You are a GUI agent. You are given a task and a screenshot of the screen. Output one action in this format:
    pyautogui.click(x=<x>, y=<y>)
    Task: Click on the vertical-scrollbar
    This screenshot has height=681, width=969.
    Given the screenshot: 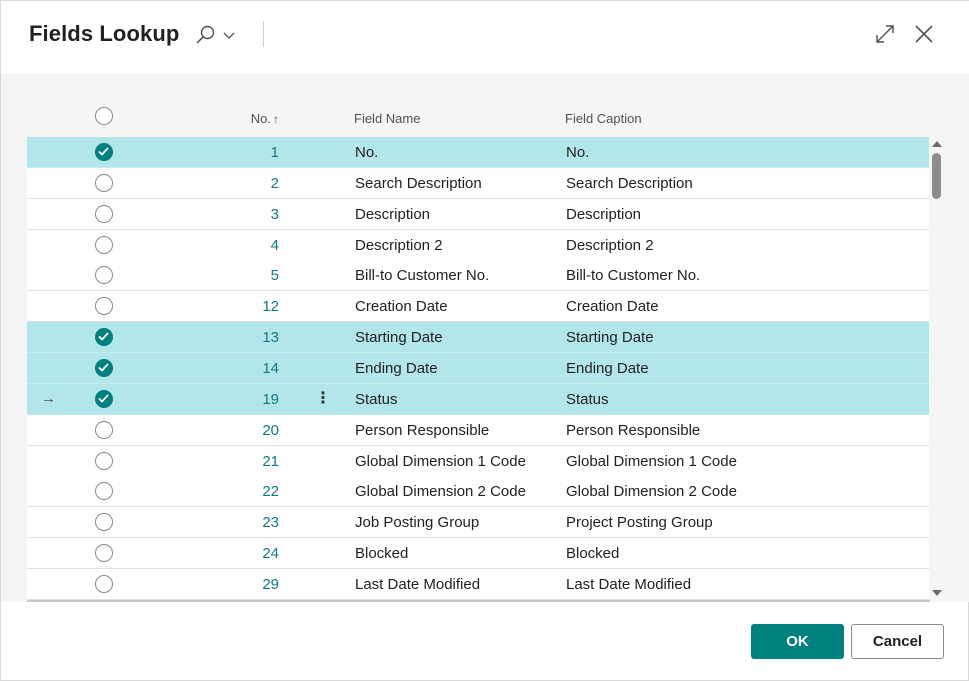 What is the action you would take?
    pyautogui.click(x=937, y=368)
    